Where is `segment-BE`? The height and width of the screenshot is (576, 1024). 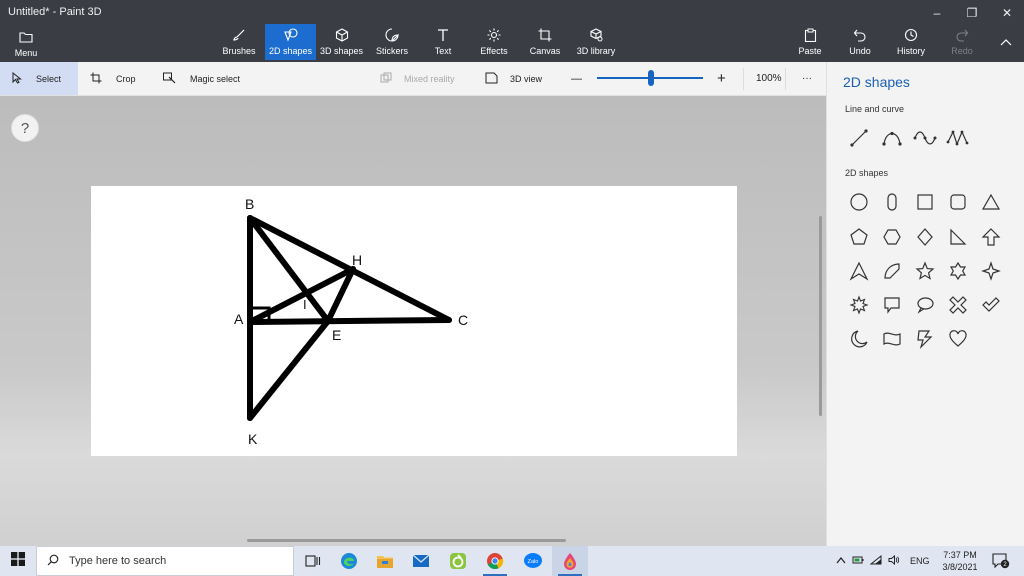 segment-BE is located at coordinates (289, 269).